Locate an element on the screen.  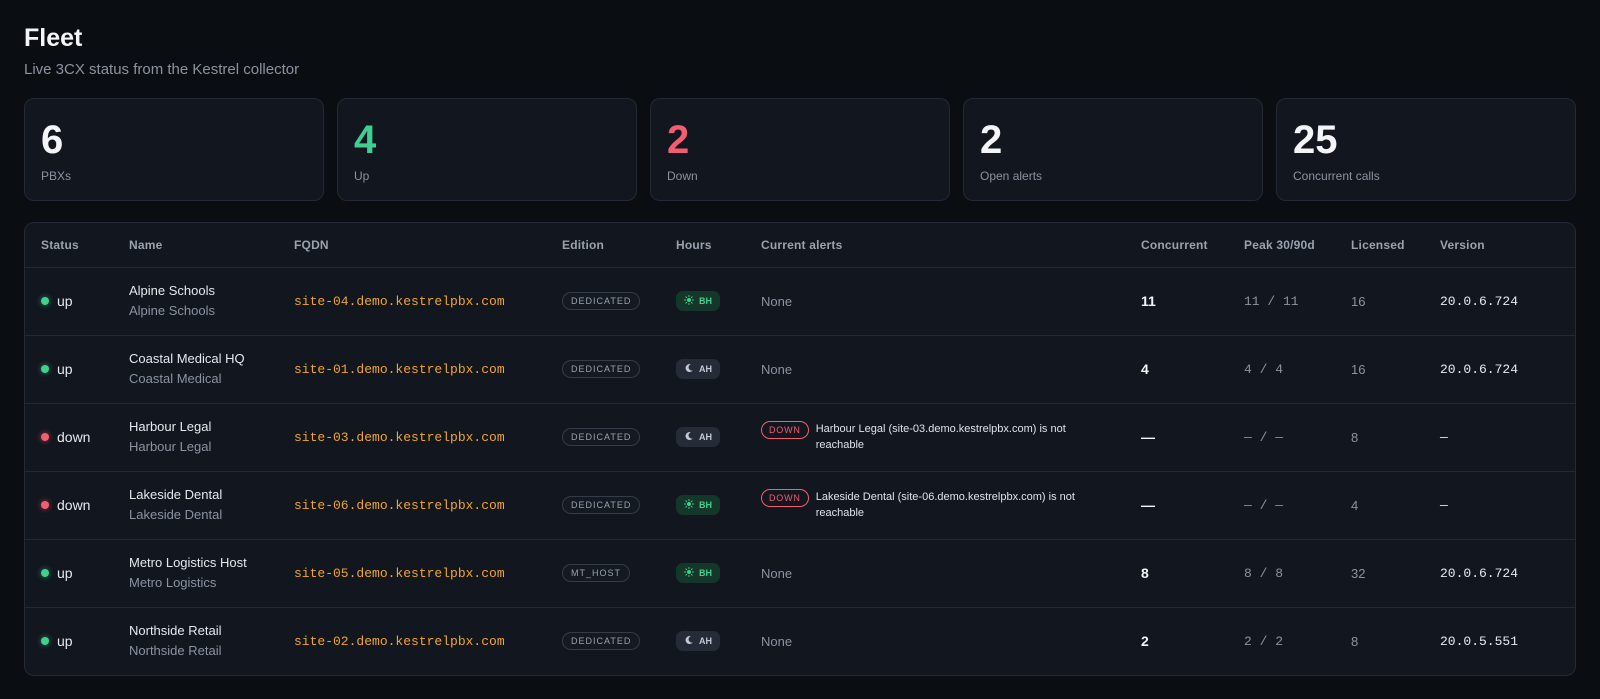
customer-name: Metro Logistics is located at coordinates (173, 582).